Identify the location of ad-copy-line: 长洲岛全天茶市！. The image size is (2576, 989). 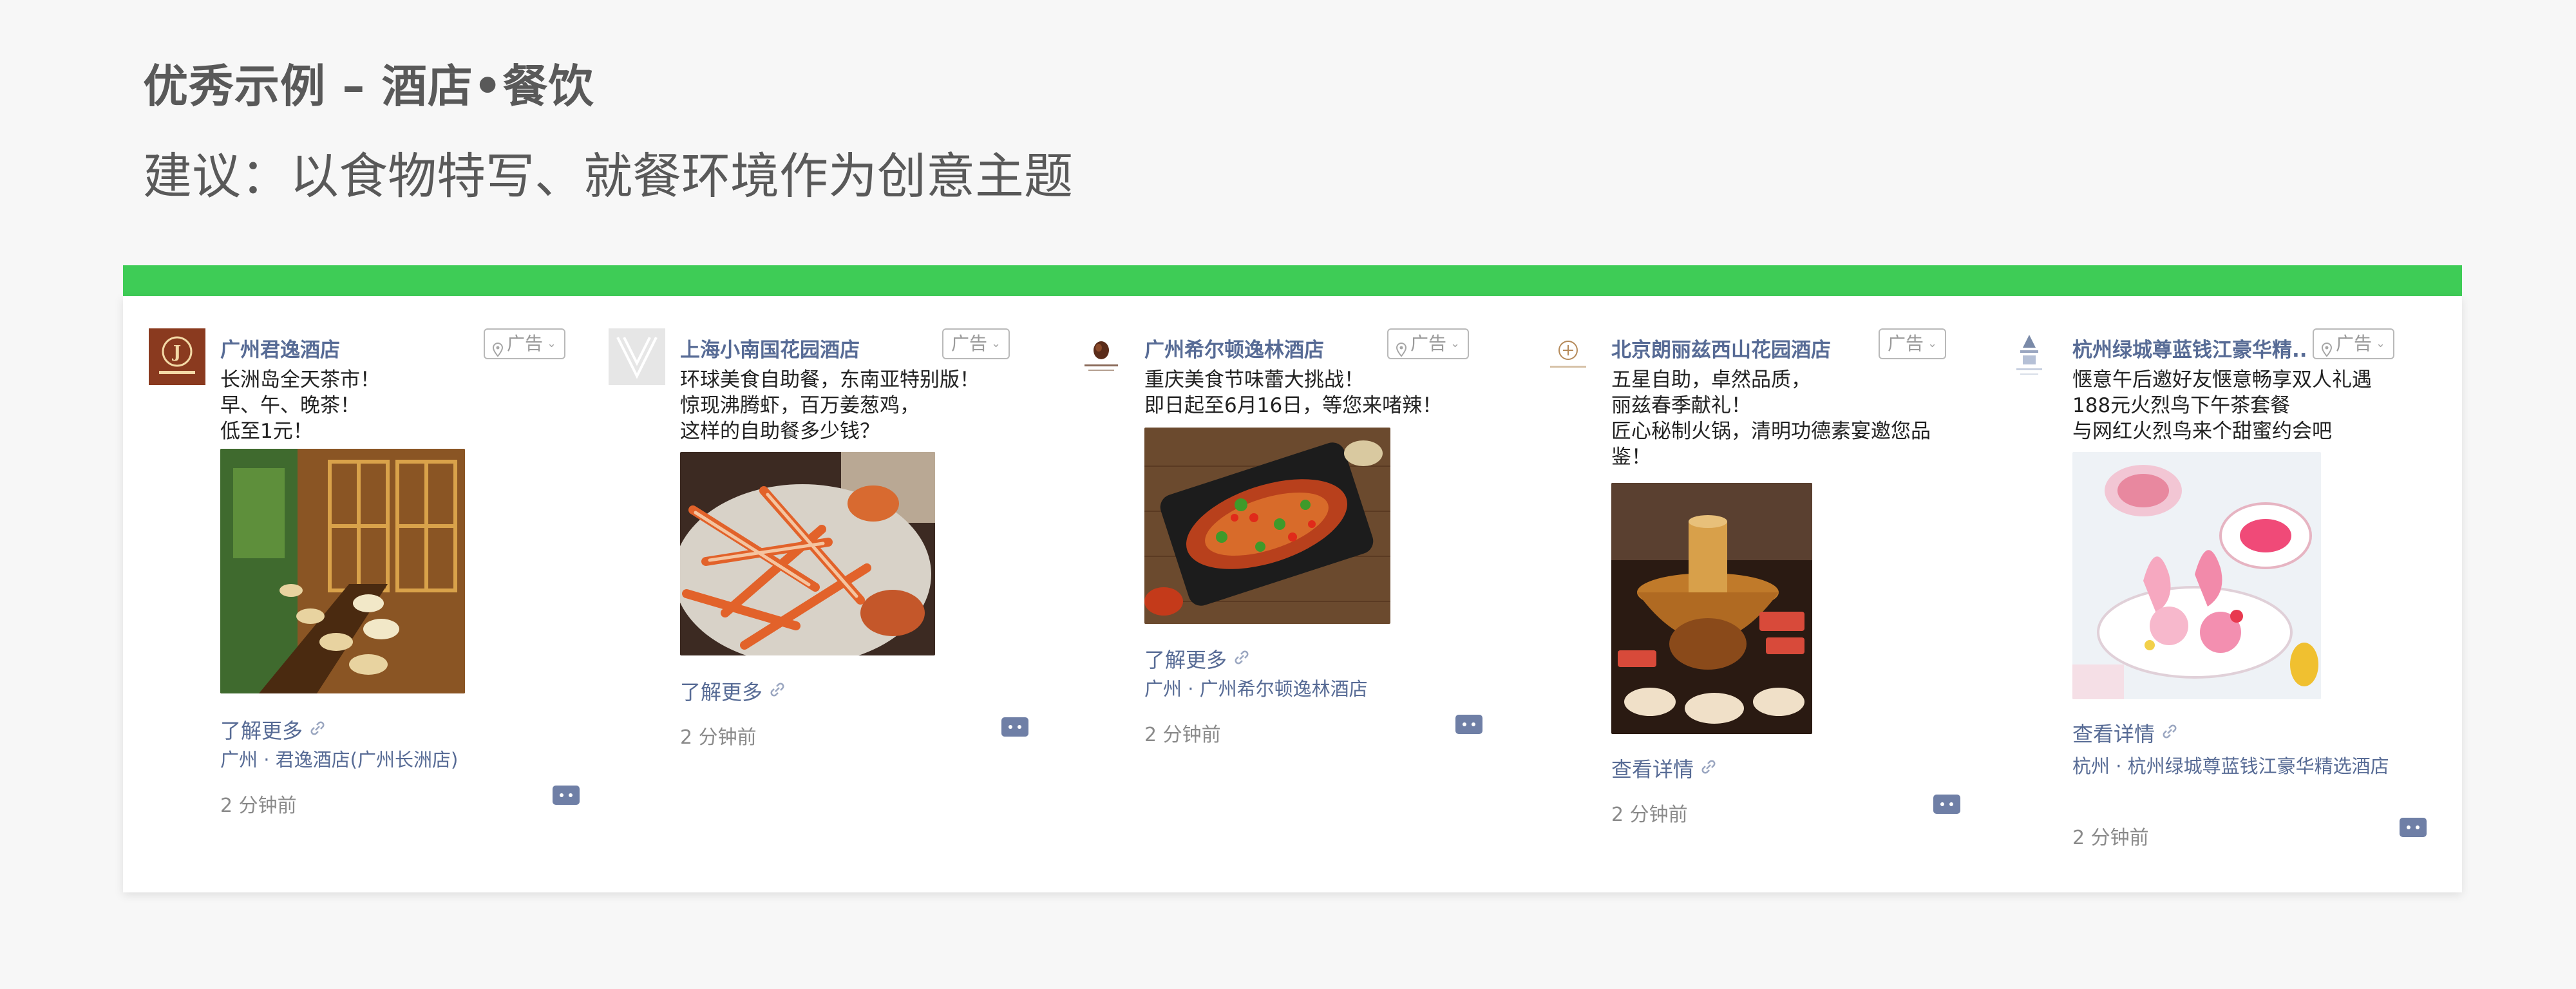
(300, 380).